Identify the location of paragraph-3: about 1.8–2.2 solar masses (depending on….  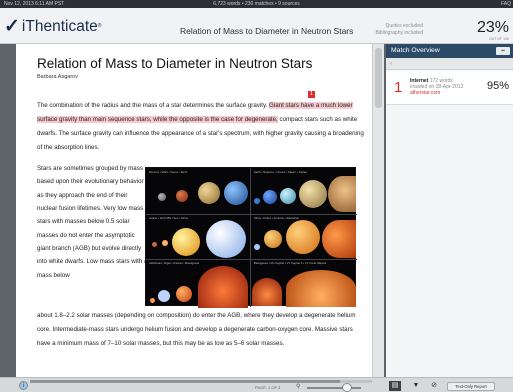
(196, 329).